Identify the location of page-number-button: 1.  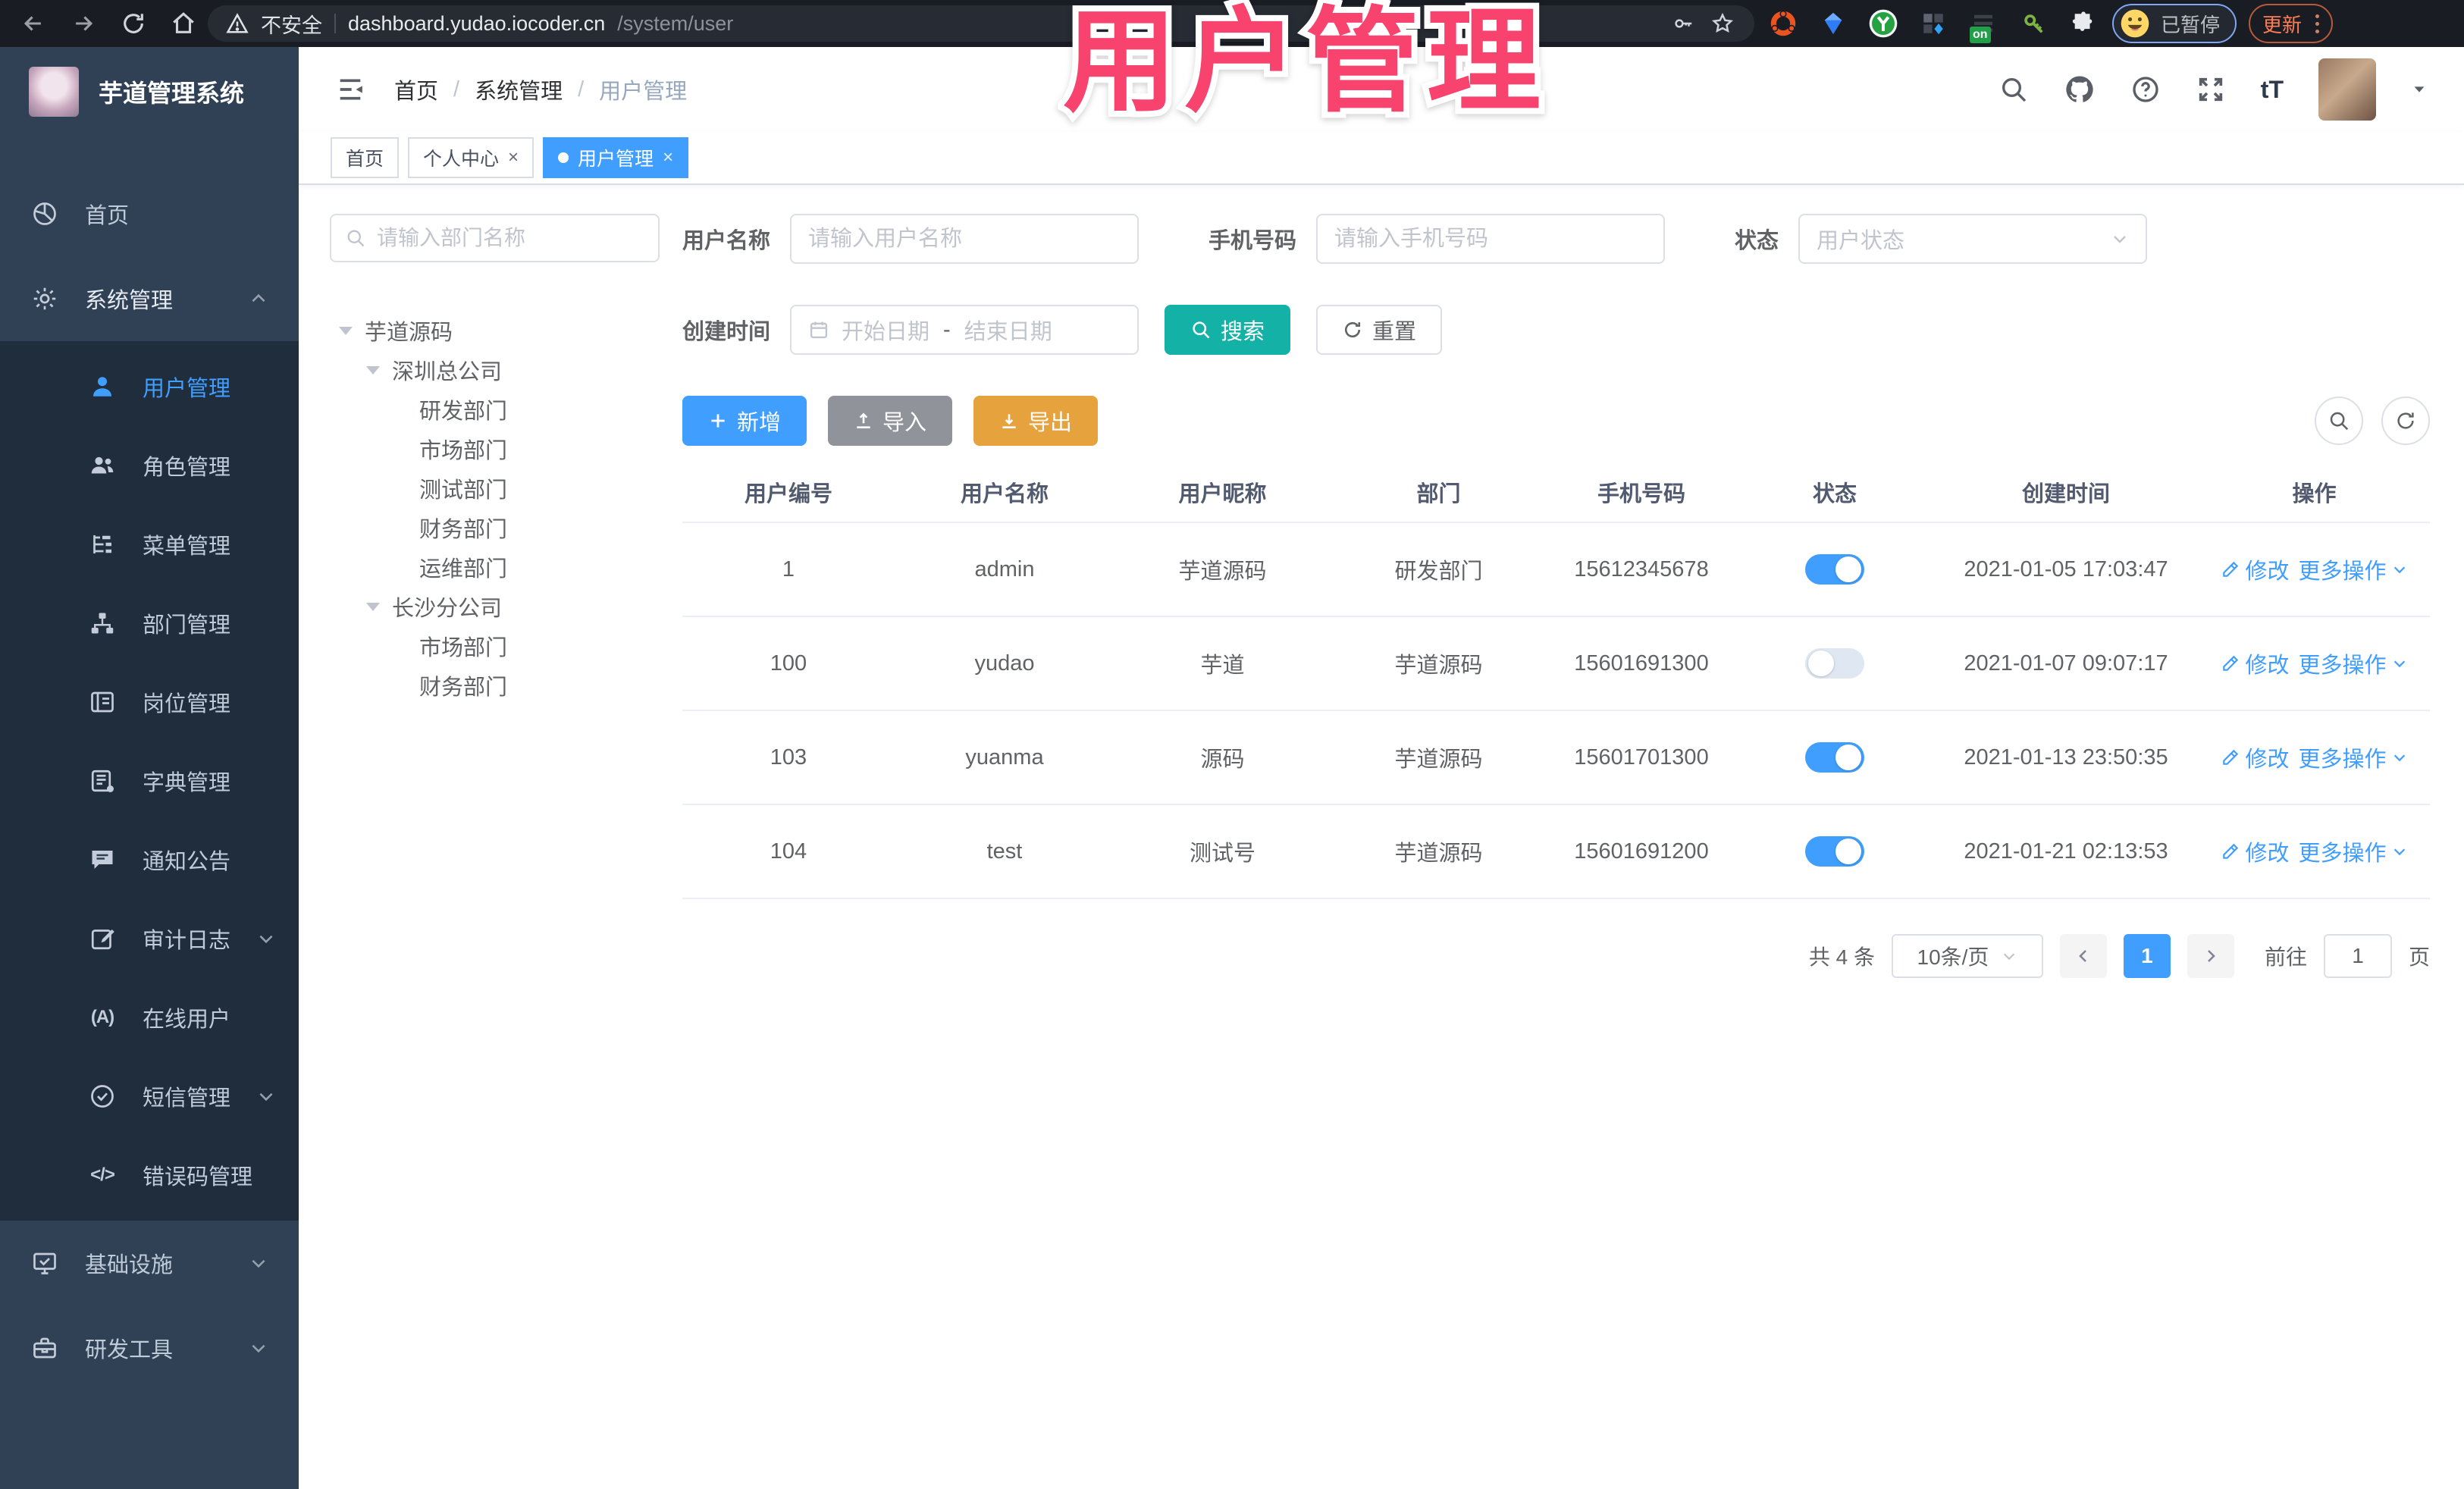
(2147, 956).